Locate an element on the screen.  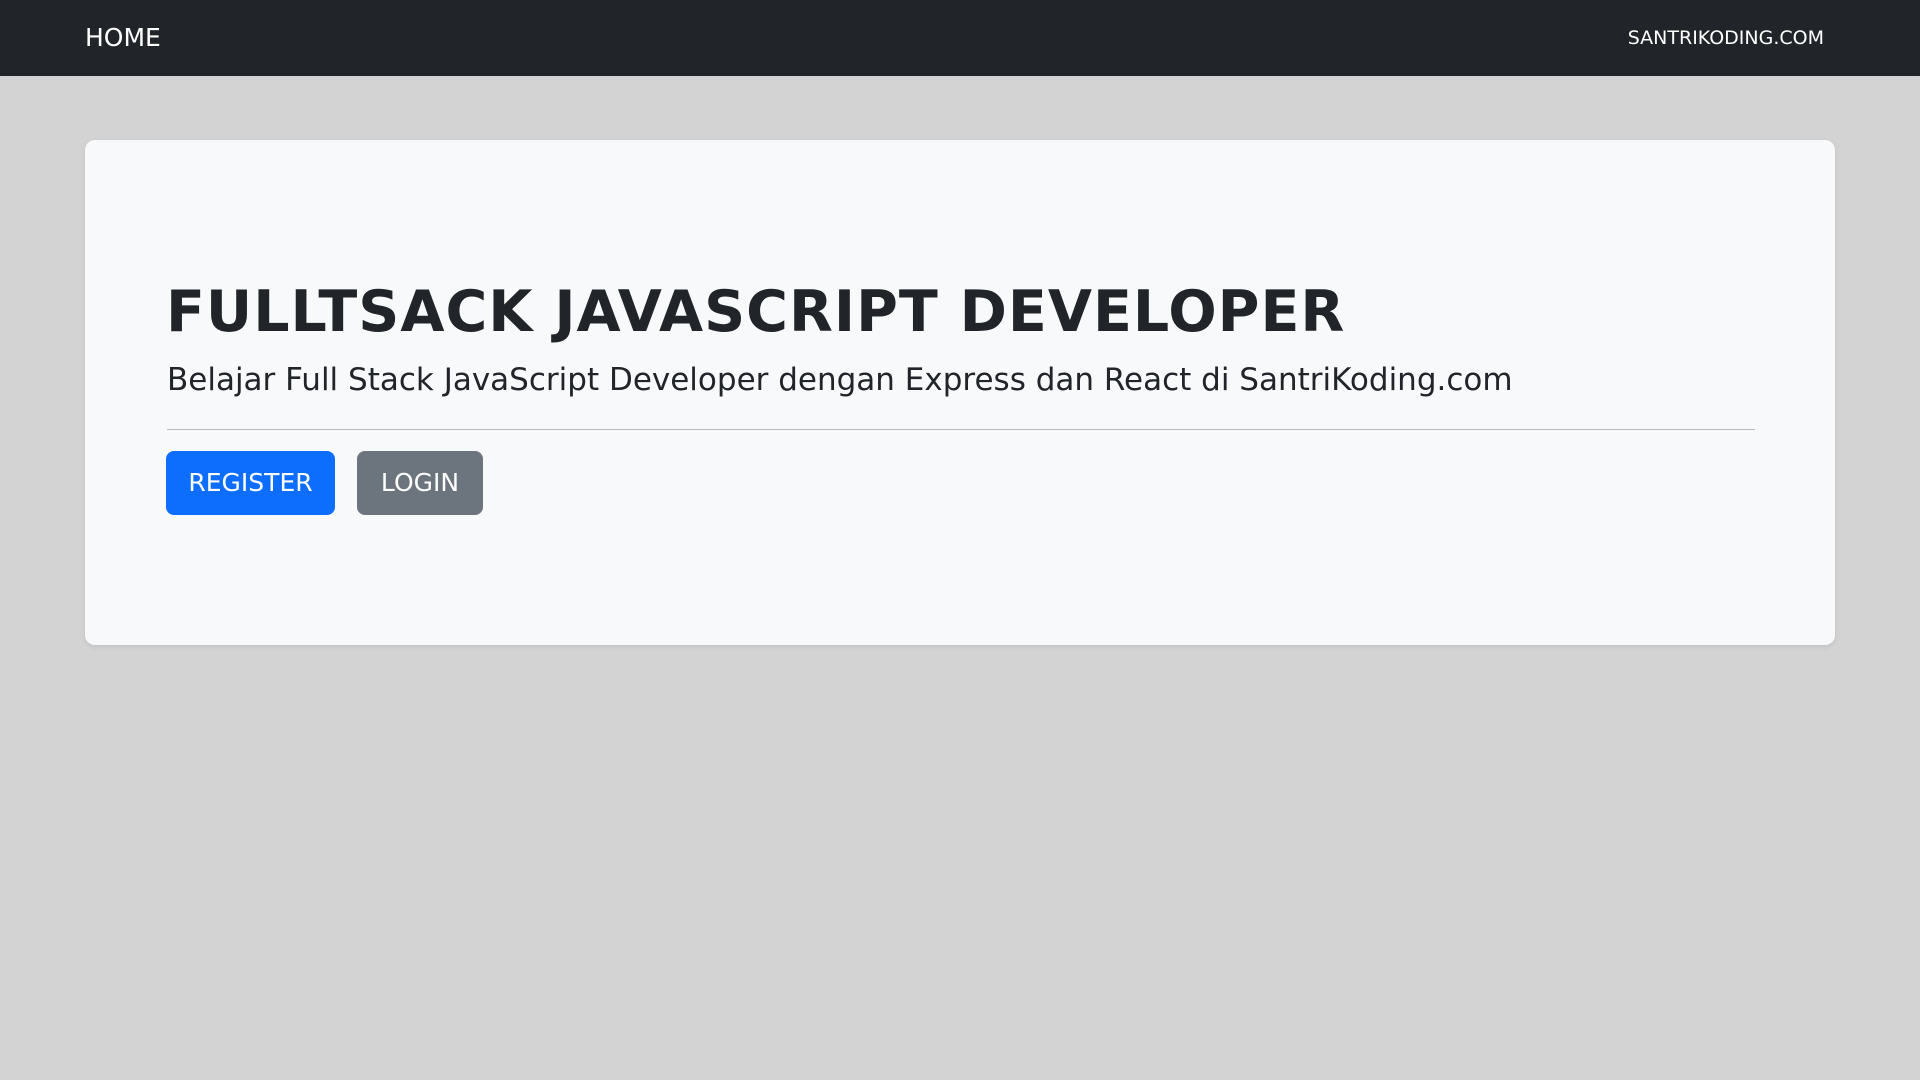
hero-title: FULLTSACK JAVASCRIPT DEVELOPER is located at coordinates (756, 312).